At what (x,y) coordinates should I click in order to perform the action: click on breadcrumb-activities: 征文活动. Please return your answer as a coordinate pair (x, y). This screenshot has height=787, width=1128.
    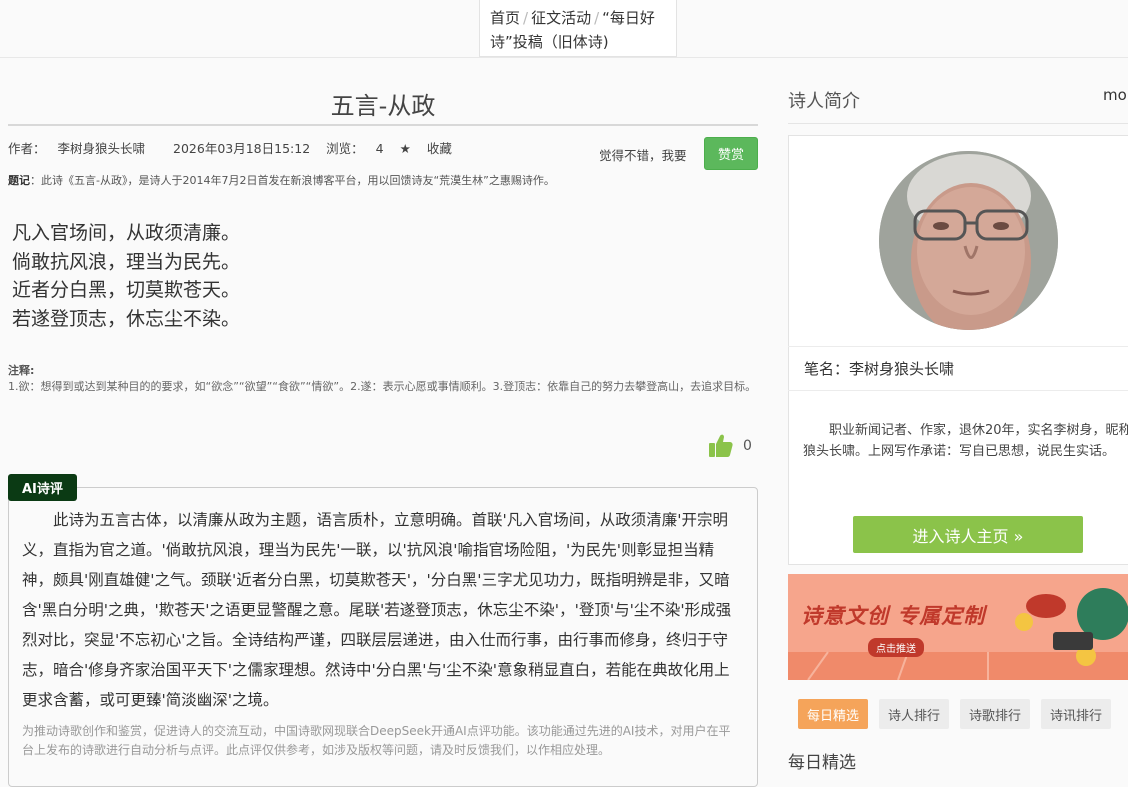
    Looking at the image, I should click on (561, 18).